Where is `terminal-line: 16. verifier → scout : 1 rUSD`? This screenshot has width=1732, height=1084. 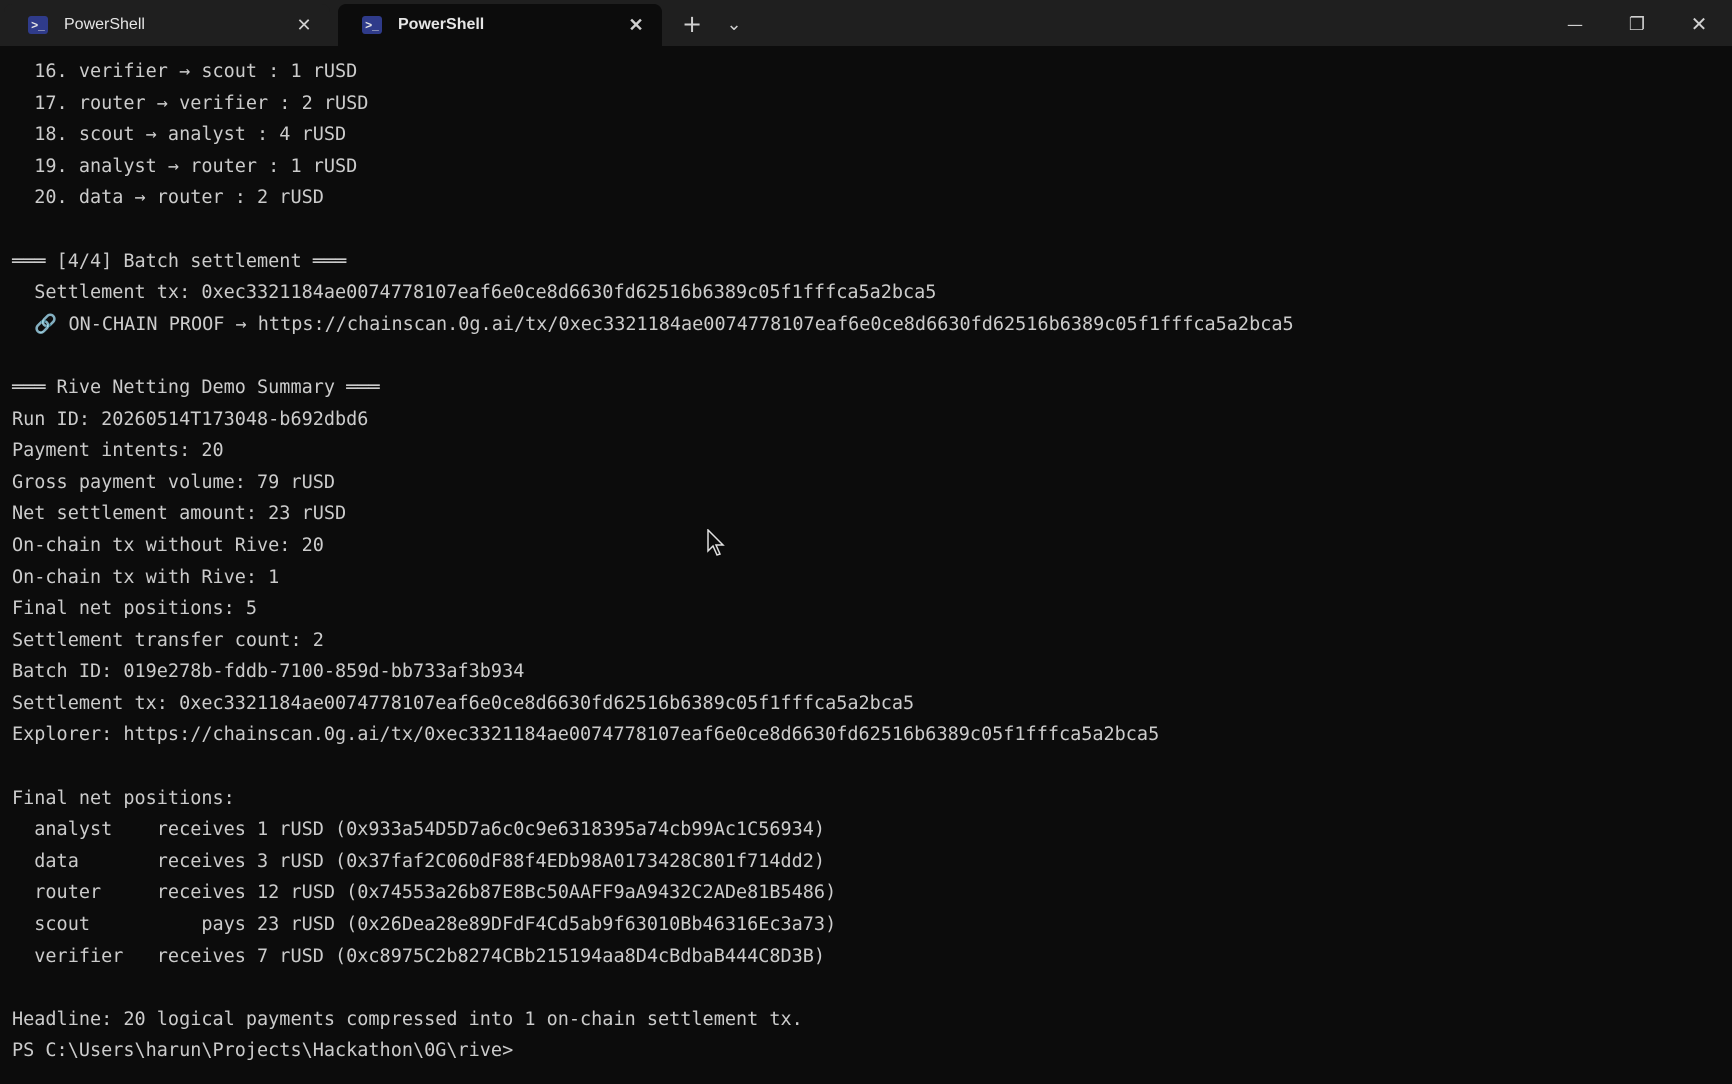
terminal-line: 16. verifier → scout : 1 rUSD is located at coordinates (185, 71).